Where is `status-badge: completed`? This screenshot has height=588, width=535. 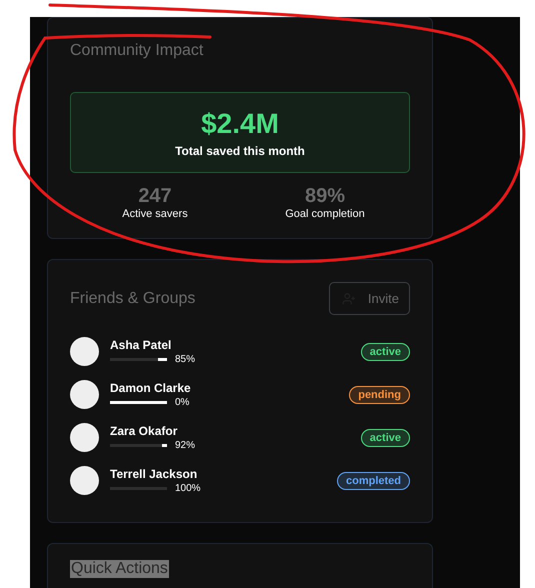
status-badge: completed is located at coordinates (373, 481).